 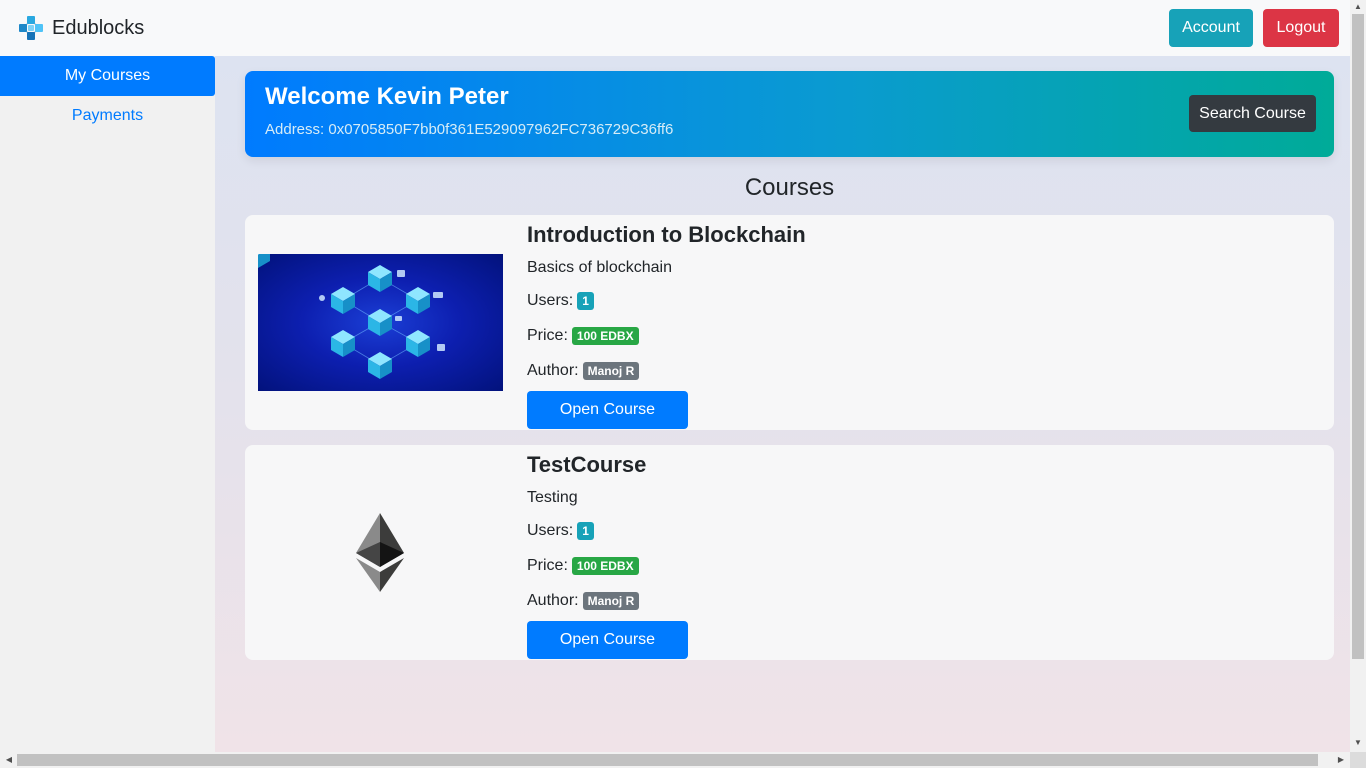 What do you see at coordinates (107, 404) in the screenshot?
I see `sidebar: My Courses Payments` at bounding box center [107, 404].